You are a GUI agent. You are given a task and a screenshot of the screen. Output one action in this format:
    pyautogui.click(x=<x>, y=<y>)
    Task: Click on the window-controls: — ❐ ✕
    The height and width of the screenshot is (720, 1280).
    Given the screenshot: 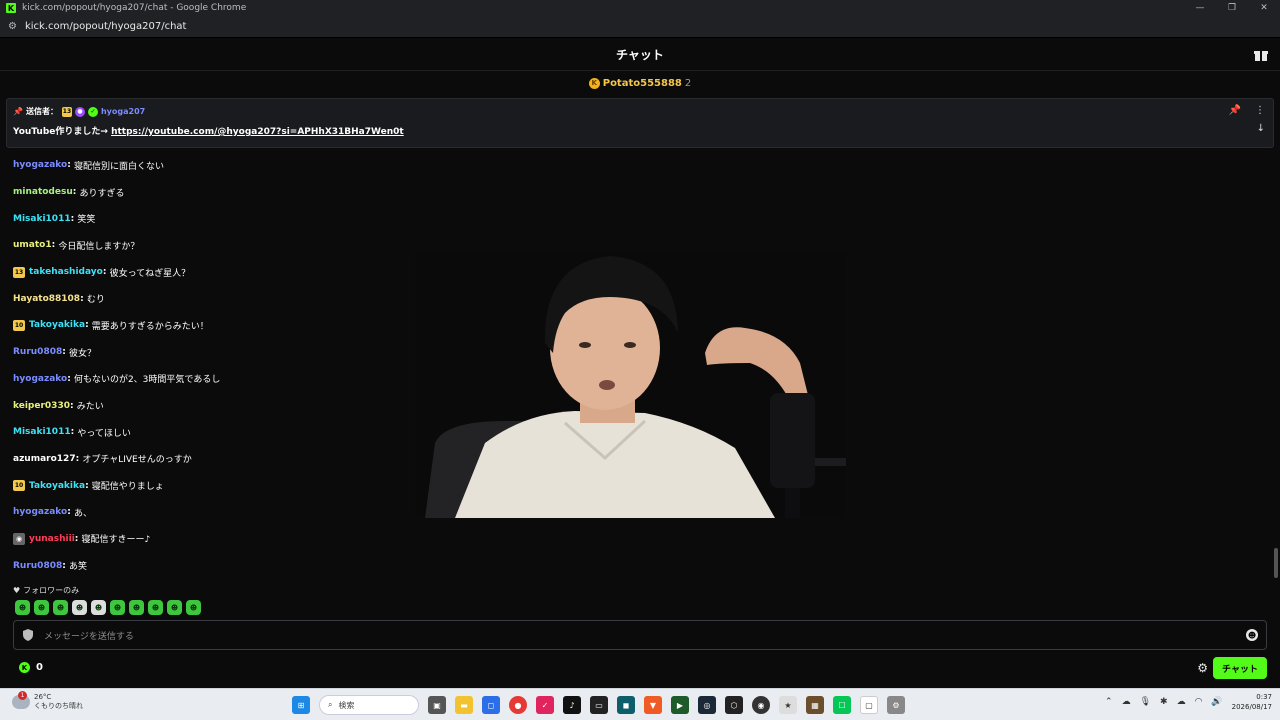 What is the action you would take?
    pyautogui.click(x=1232, y=8)
    